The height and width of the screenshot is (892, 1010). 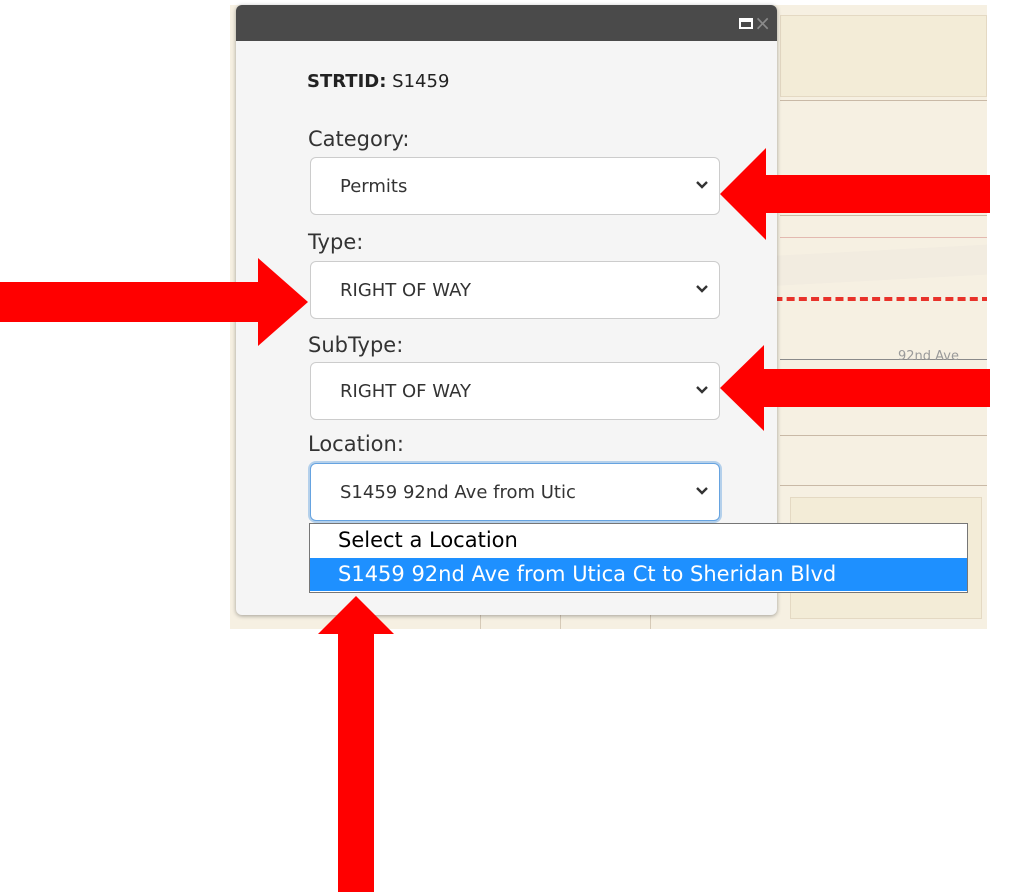 What do you see at coordinates (878, 265) in the screenshot?
I see `map-road` at bounding box center [878, 265].